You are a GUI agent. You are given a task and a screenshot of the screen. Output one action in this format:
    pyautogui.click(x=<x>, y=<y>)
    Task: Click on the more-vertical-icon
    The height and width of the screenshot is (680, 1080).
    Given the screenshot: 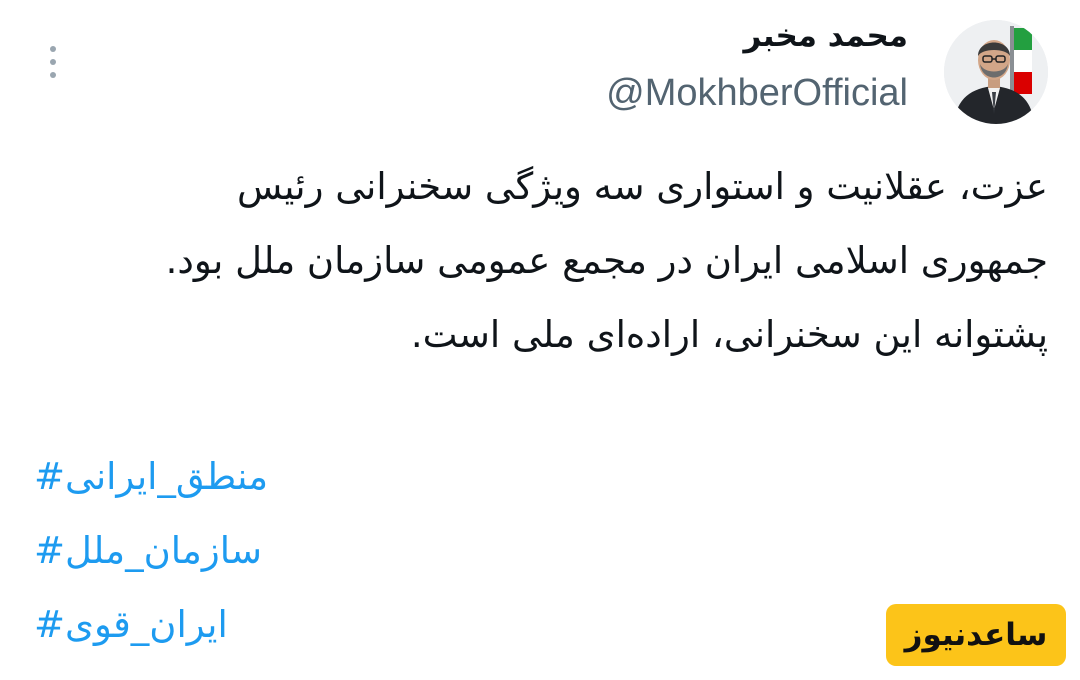 What is the action you would take?
    pyautogui.click(x=53, y=49)
    